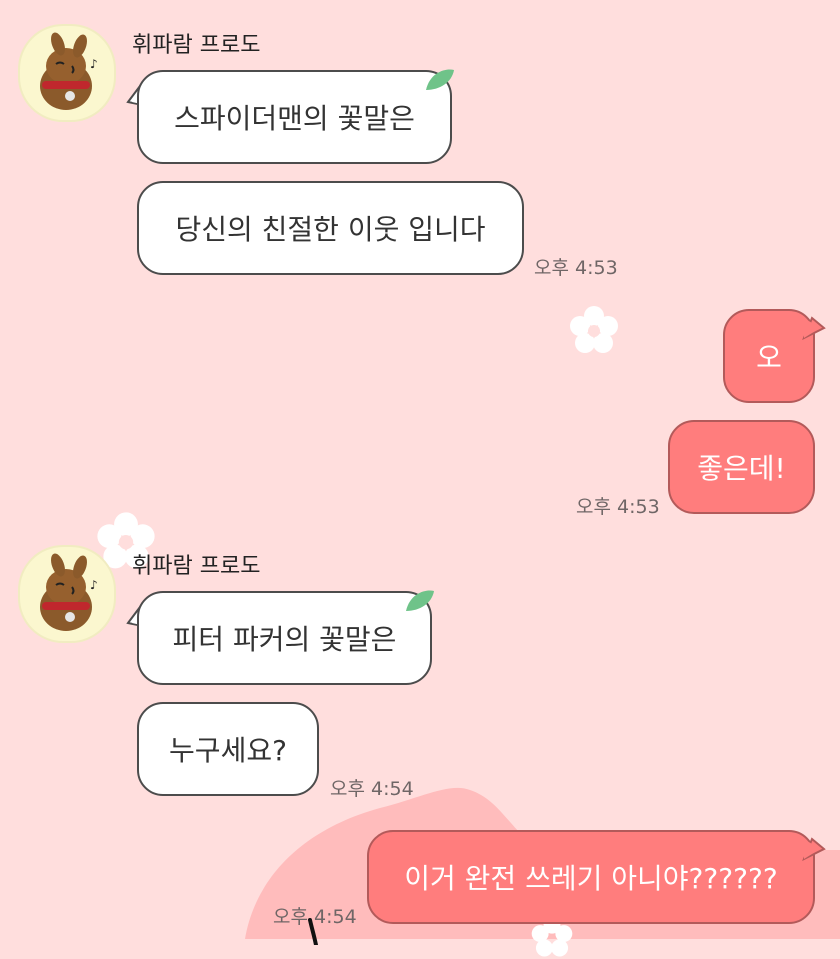  I want to click on message-bubble: 이거 완전 쓰레기 아니야??????, so click(591, 877).